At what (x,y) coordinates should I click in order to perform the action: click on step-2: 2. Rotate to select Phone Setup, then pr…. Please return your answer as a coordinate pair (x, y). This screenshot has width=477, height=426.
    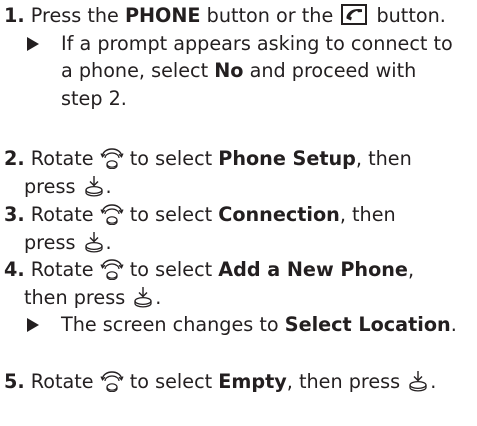
    Looking at the image, I should click on (240, 172).